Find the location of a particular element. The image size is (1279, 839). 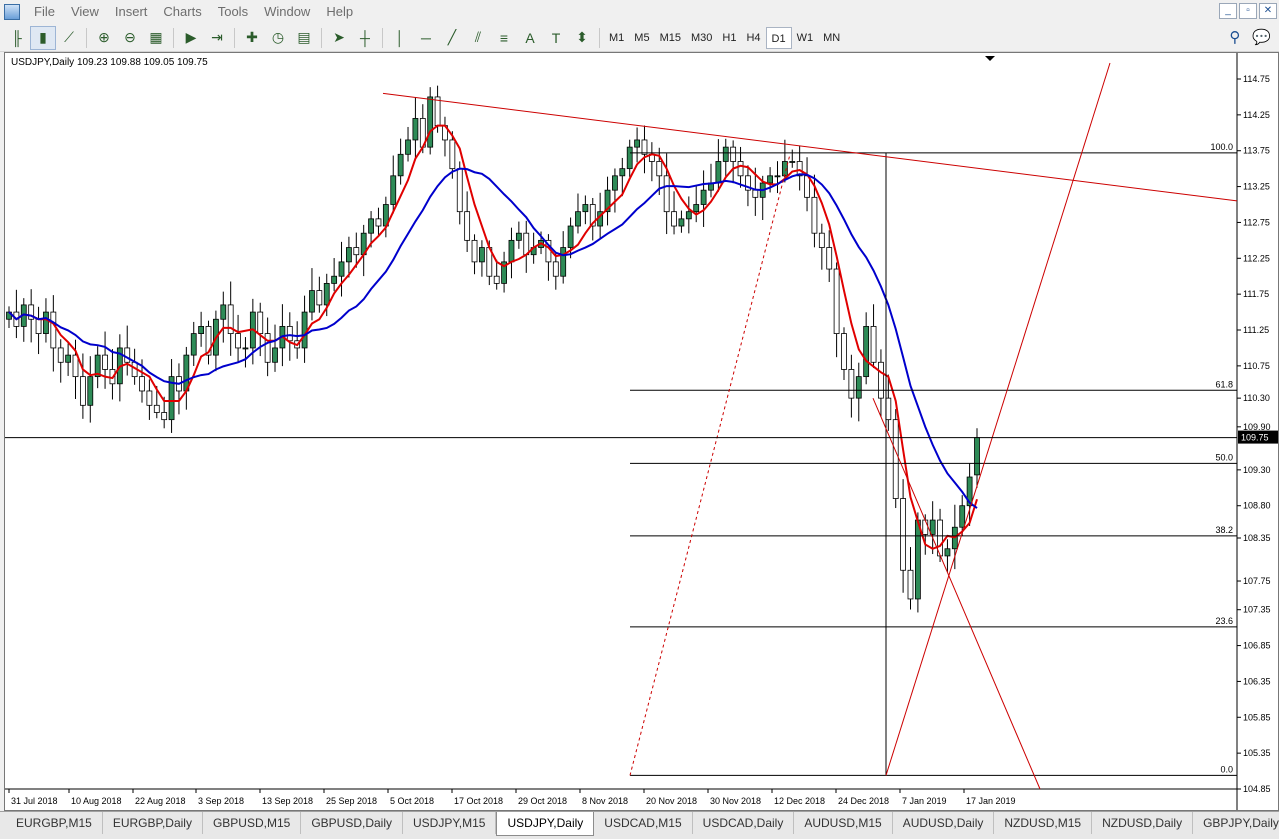

chart-tab: USDJPY,Daily is located at coordinates (545, 824).